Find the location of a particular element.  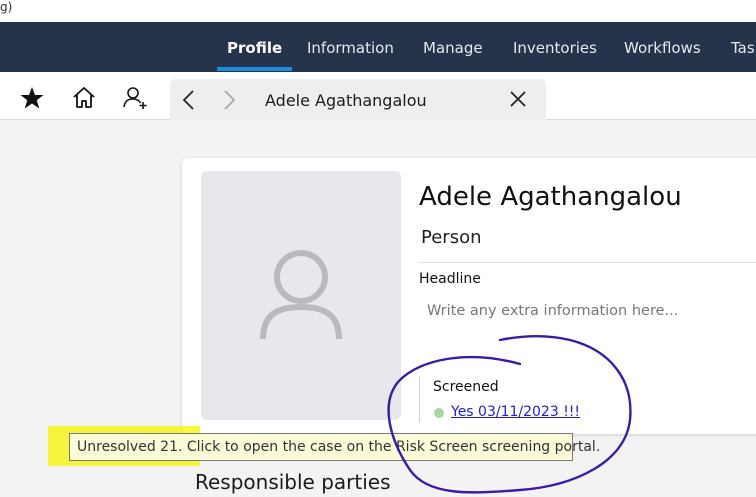

add-person-icon is located at coordinates (135, 98).